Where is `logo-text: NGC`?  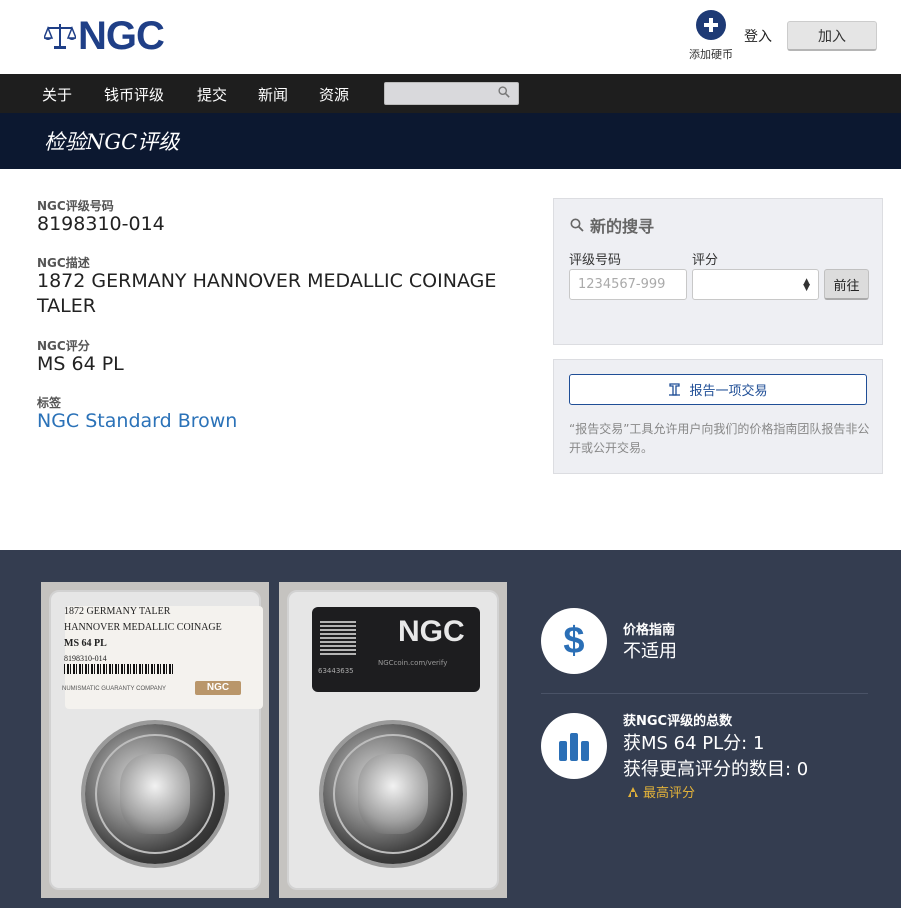
logo-text: NGC is located at coordinates (121, 36).